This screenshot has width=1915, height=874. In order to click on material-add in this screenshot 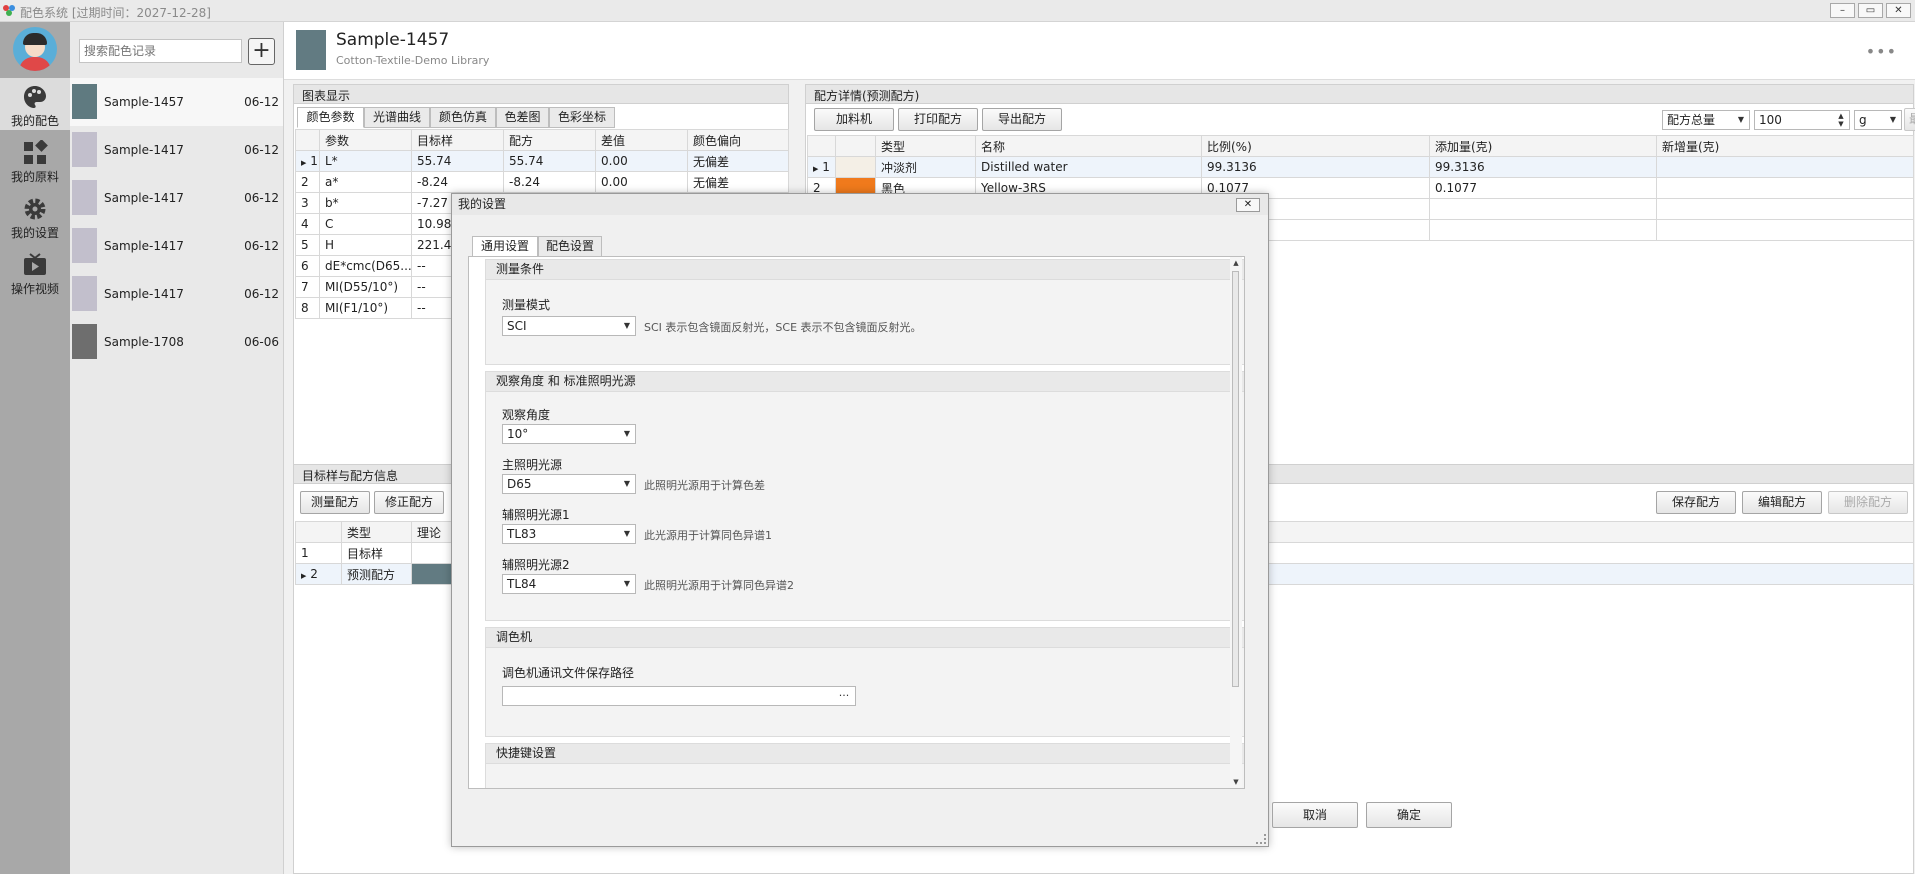, I will do `click(1785, 167)`.